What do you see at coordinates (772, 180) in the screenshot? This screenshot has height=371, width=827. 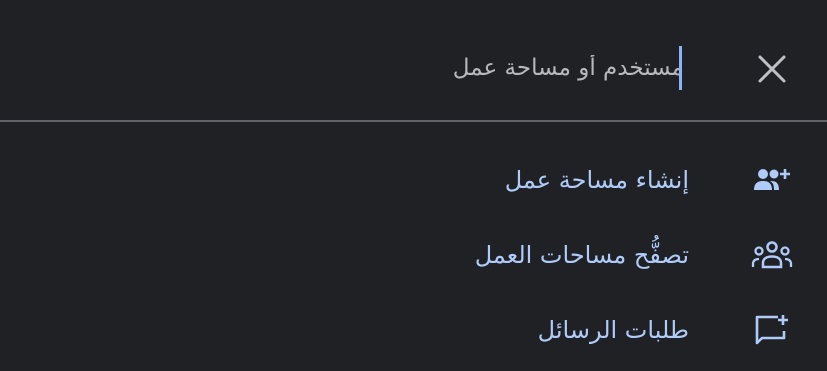 I see `group-add-icon` at bounding box center [772, 180].